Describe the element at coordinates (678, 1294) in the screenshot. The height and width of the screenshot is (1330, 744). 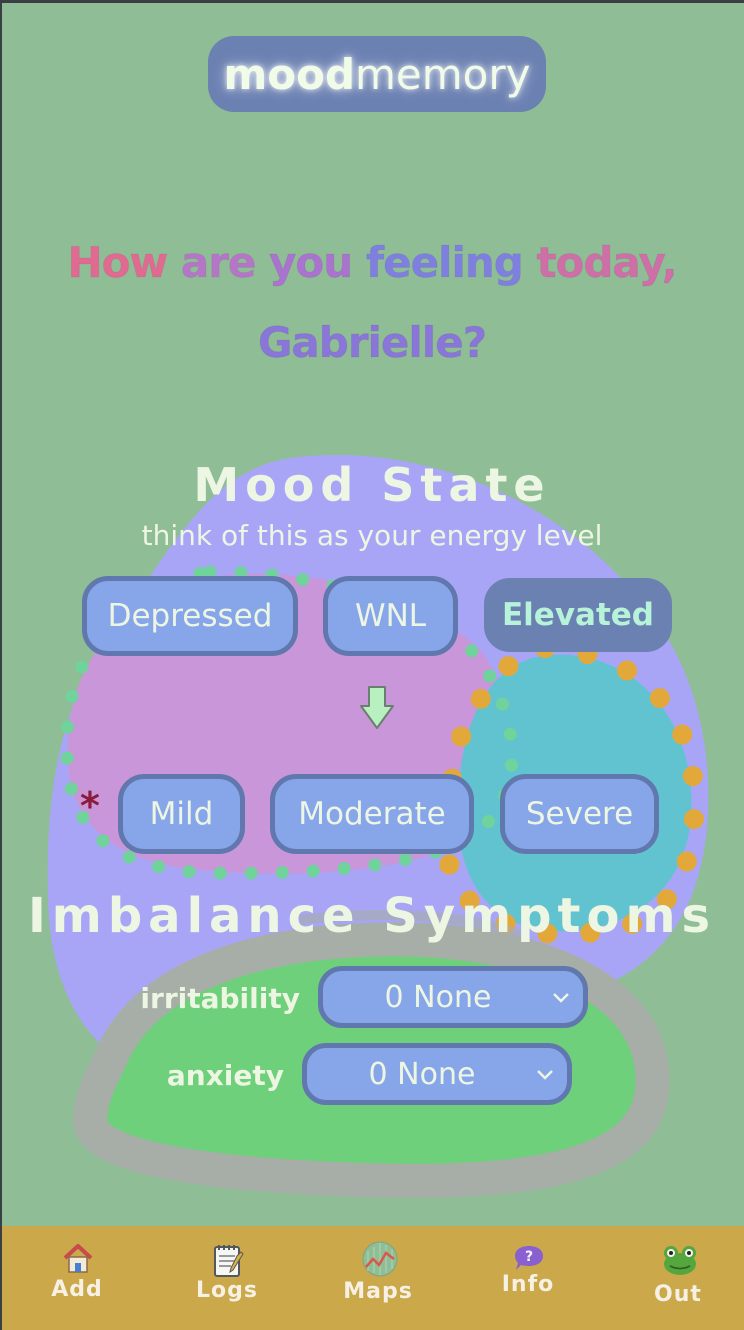
I see `nav-out-label: Out` at that location.